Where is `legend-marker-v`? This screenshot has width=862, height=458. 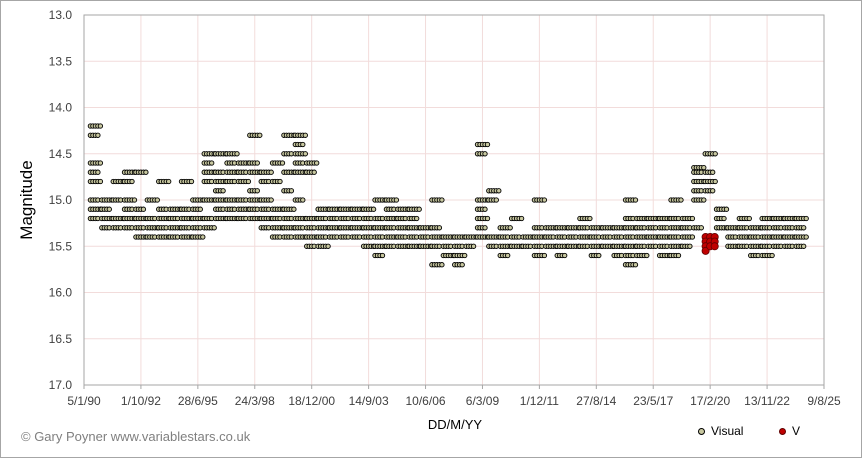
legend-marker-v is located at coordinates (782, 431).